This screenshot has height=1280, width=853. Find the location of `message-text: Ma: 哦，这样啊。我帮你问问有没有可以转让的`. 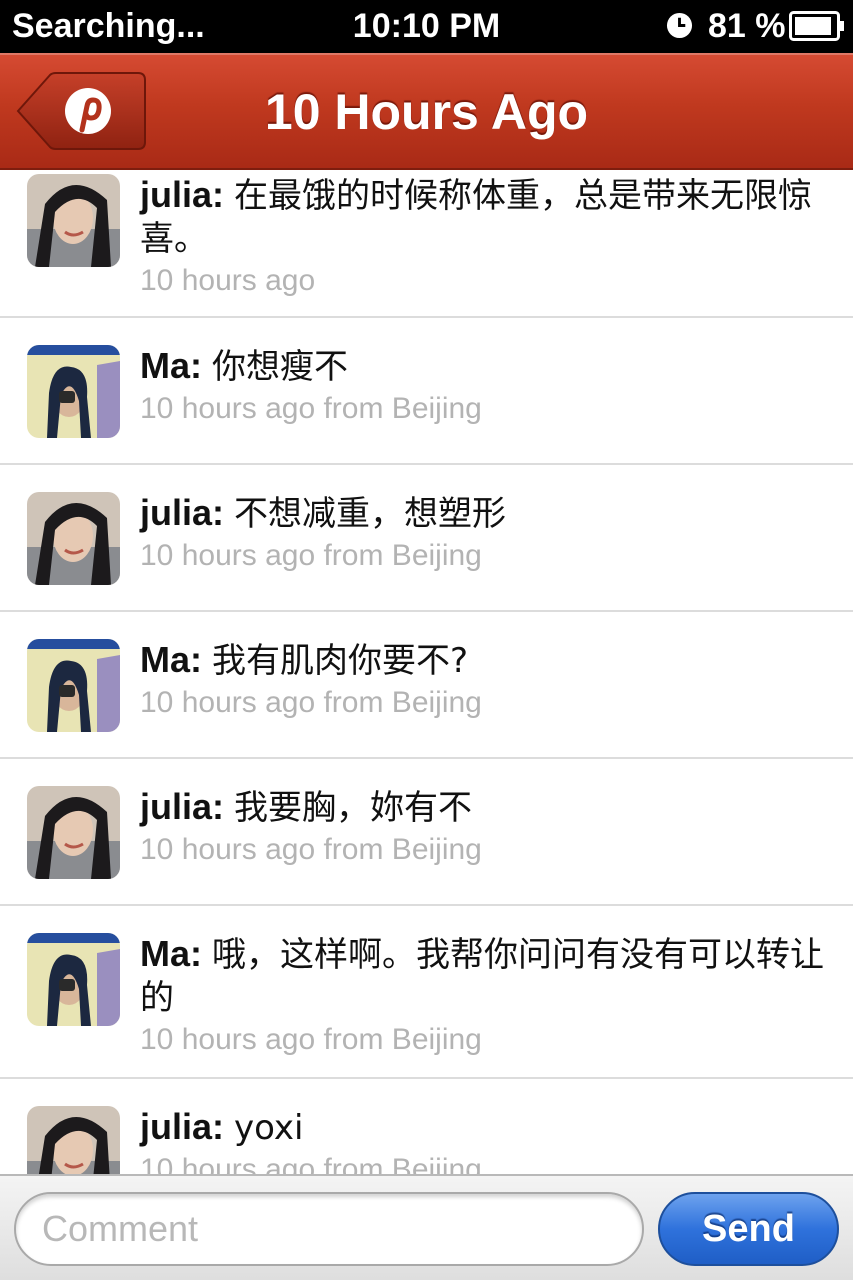

message-text: Ma: 哦，这样啊。我帮你问问有没有可以转让的 is located at coordinates (482, 975).